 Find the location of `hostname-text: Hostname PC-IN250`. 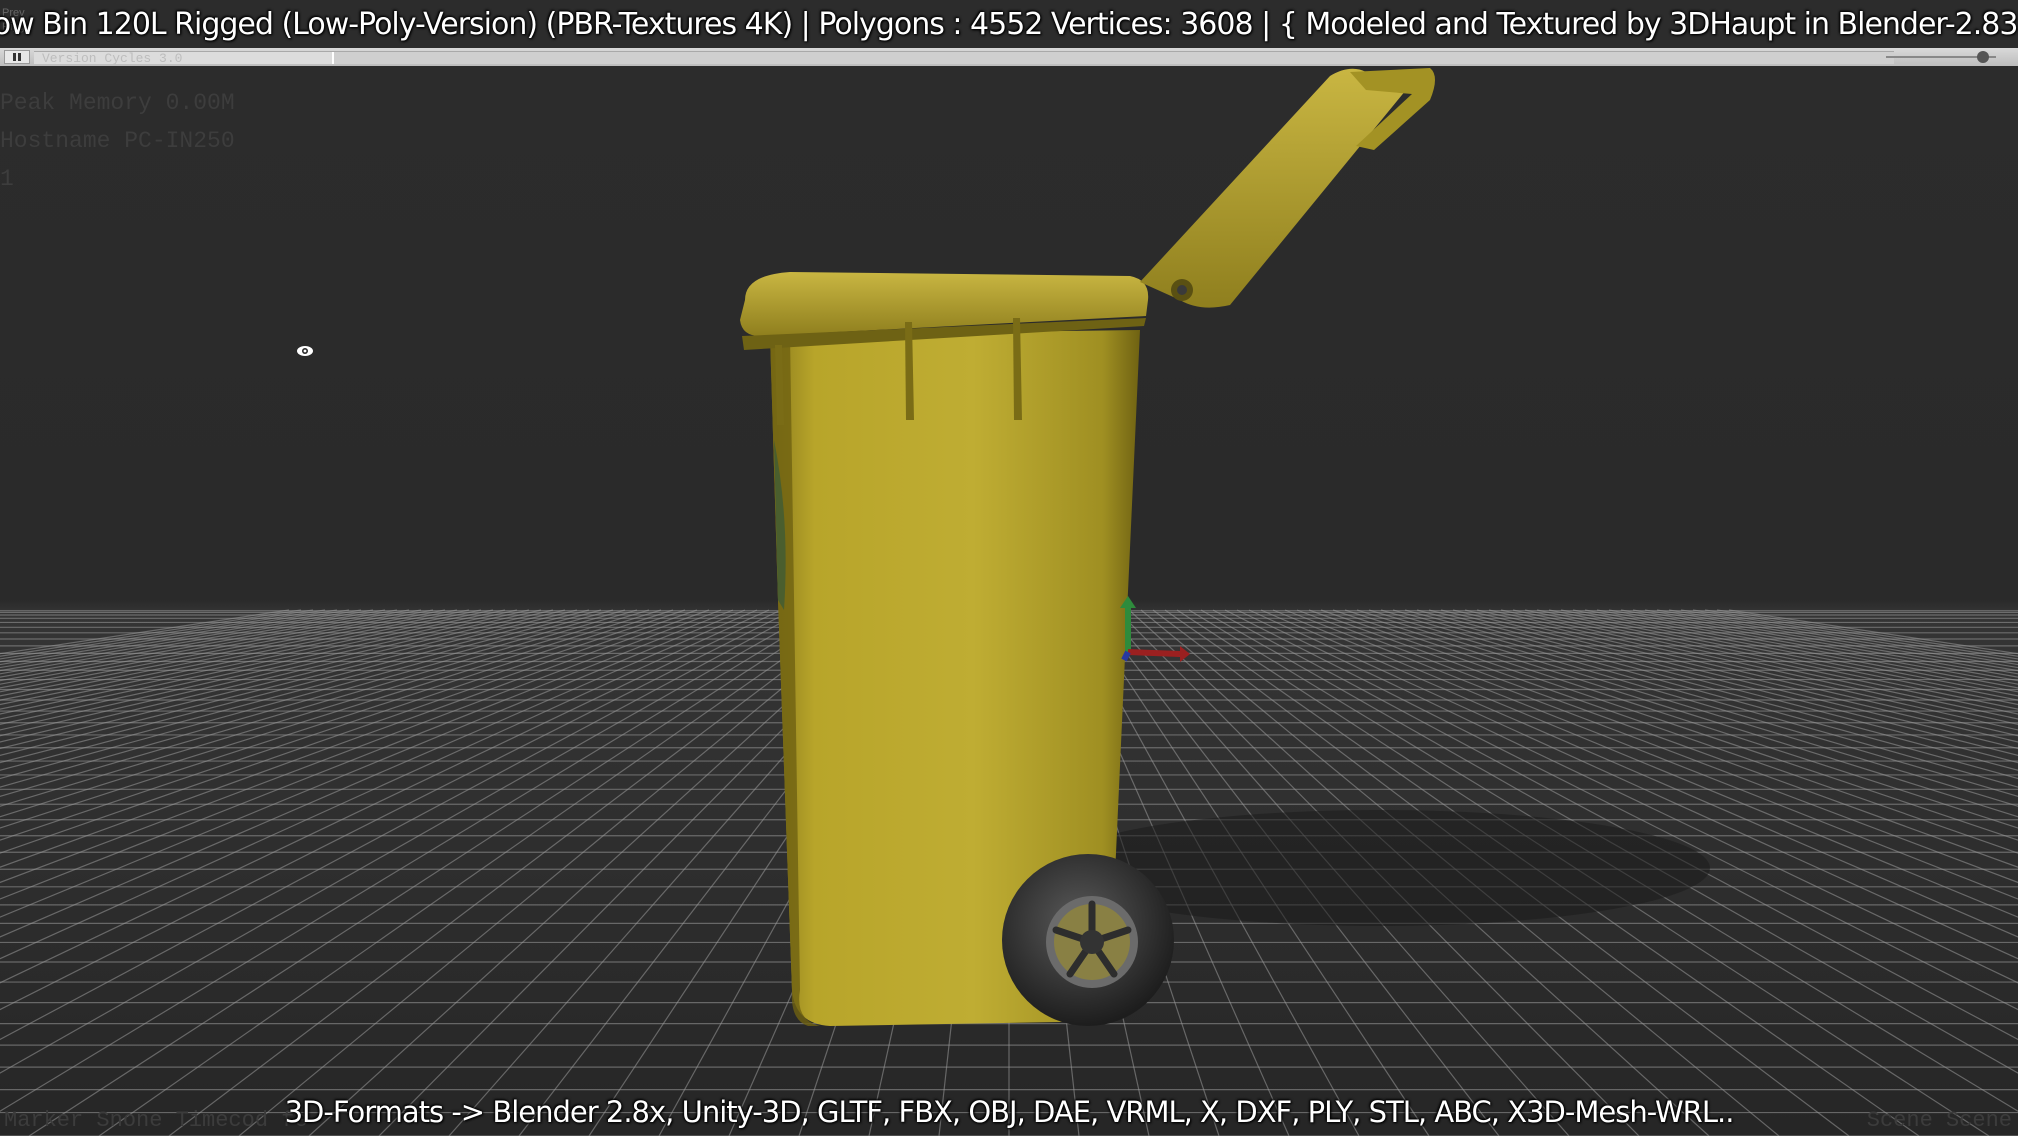

hostname-text: Hostname PC-IN250 is located at coordinates (117, 141).